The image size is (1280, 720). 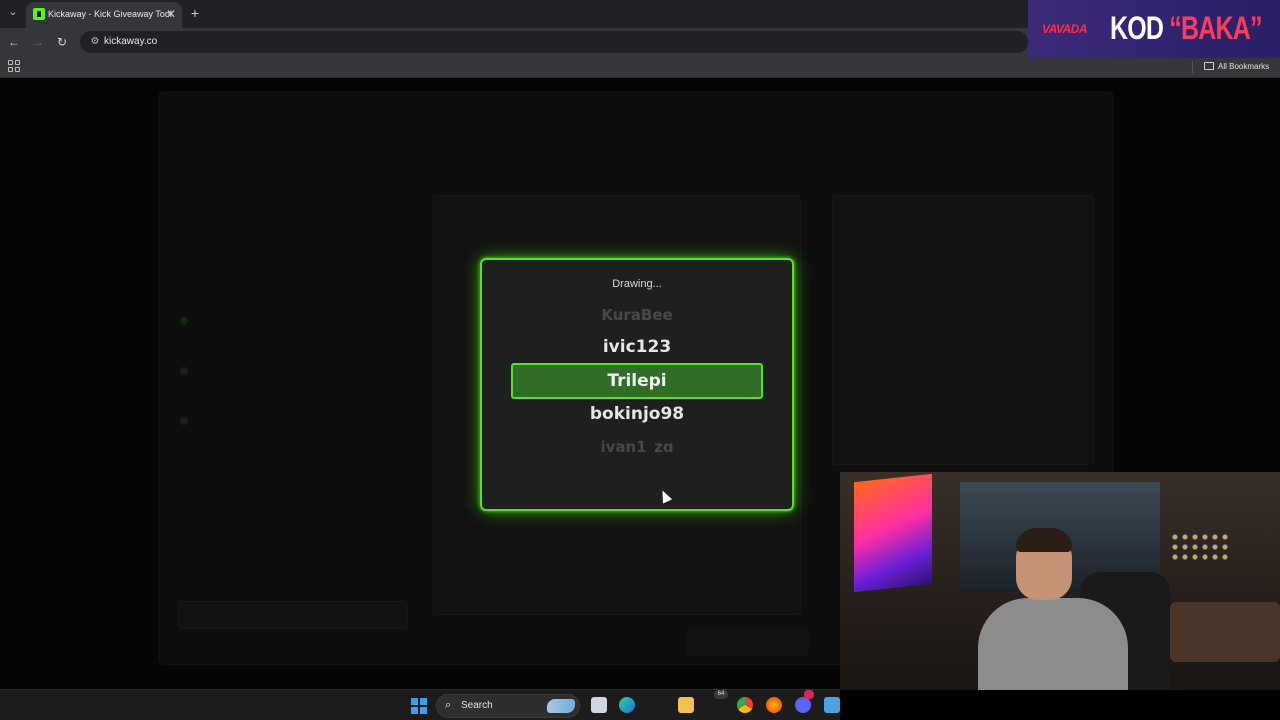 I want to click on back-arrow-icon: ←, so click(x=14, y=42).